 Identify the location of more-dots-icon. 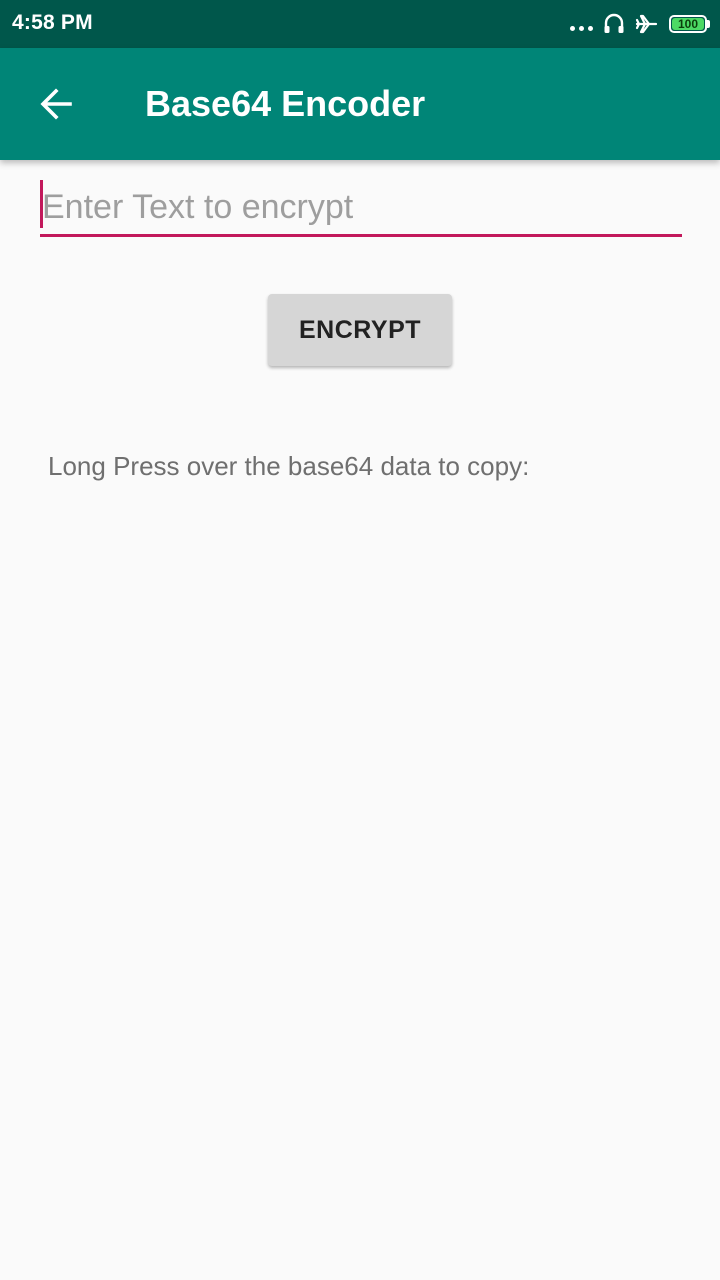
(581, 28).